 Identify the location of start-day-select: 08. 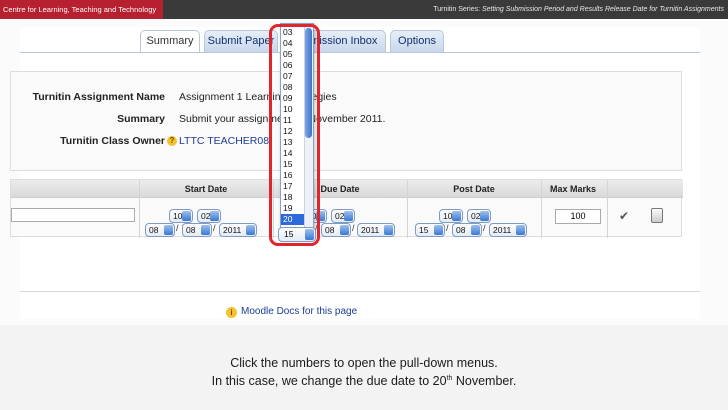
(160, 230).